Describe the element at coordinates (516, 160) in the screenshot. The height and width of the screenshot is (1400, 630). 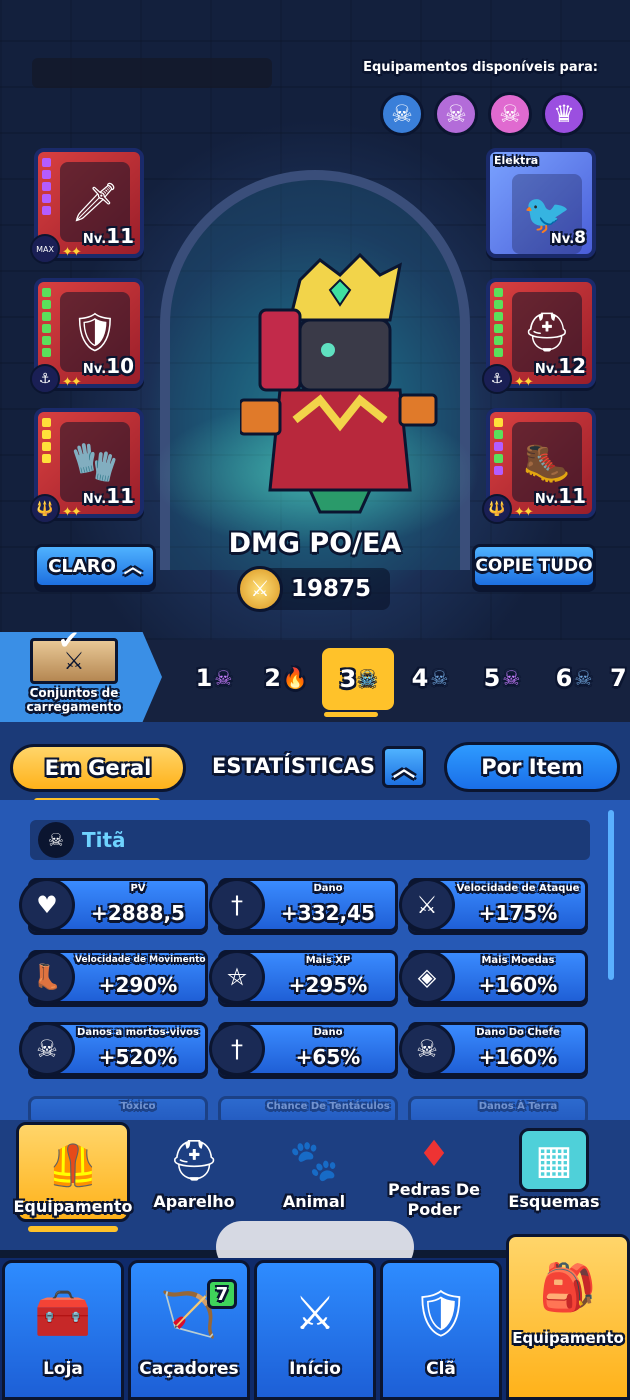
I see `pet-name: Elektra` at that location.